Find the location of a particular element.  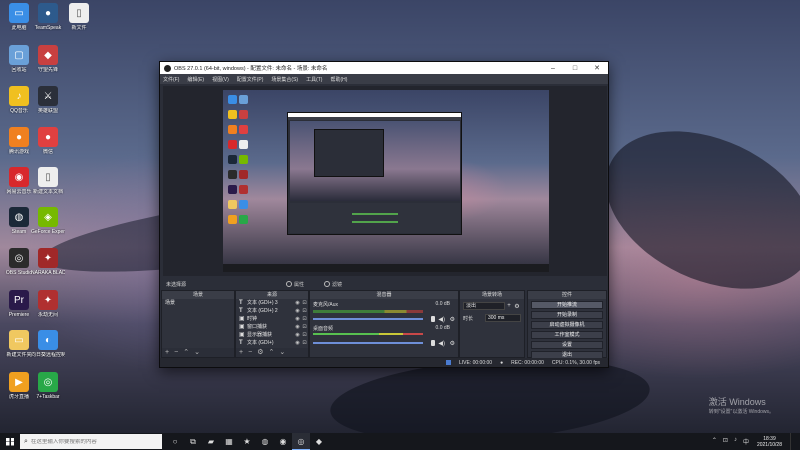

minimize-button: – is located at coordinates (553, 68).